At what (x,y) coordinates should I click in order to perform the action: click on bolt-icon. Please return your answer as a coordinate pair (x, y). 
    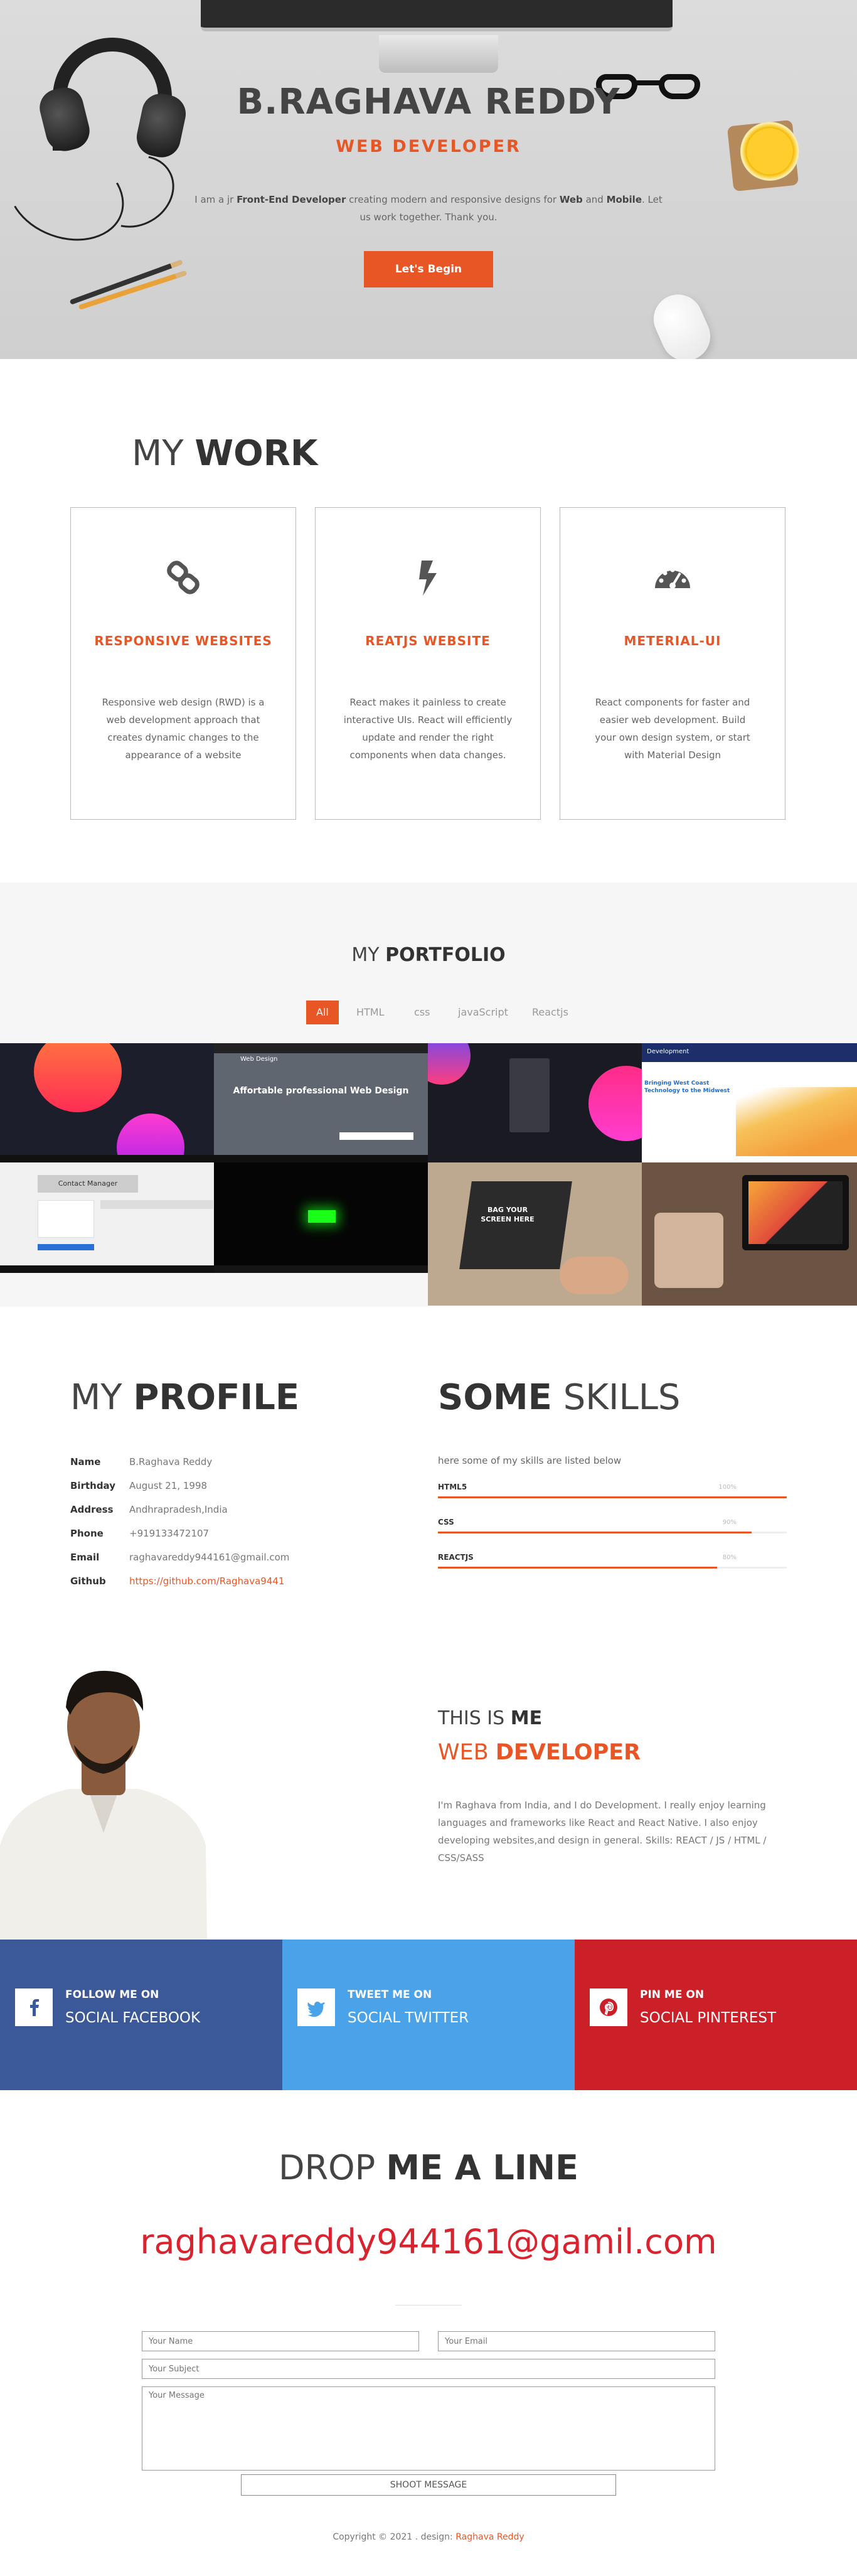
    Looking at the image, I should click on (428, 578).